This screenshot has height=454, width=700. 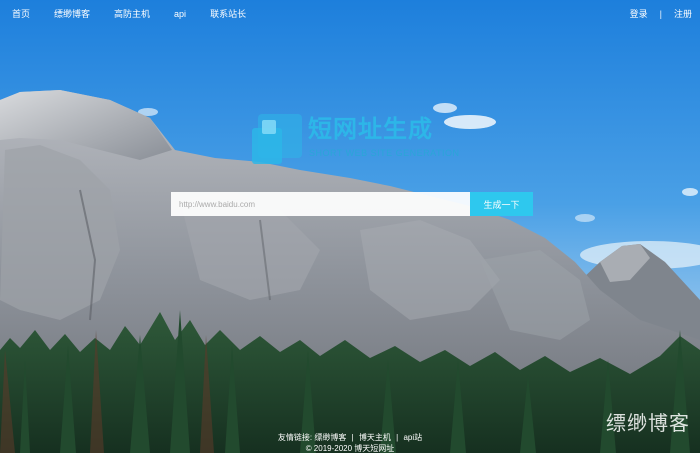 I want to click on shorten-form: 生成一下, so click(x=352, y=204).